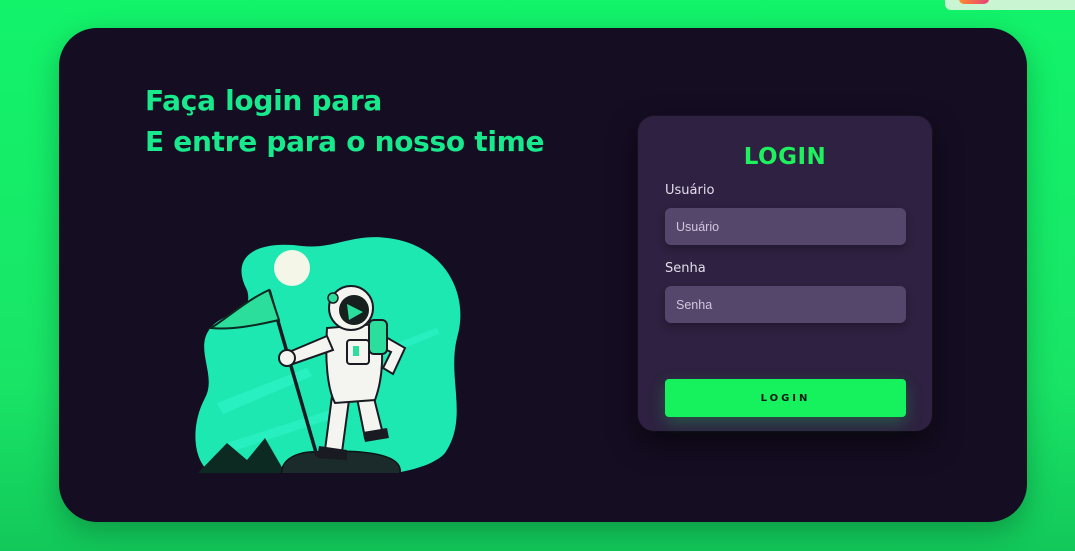 The image size is (1075, 551). I want to click on username-input, so click(785, 226).